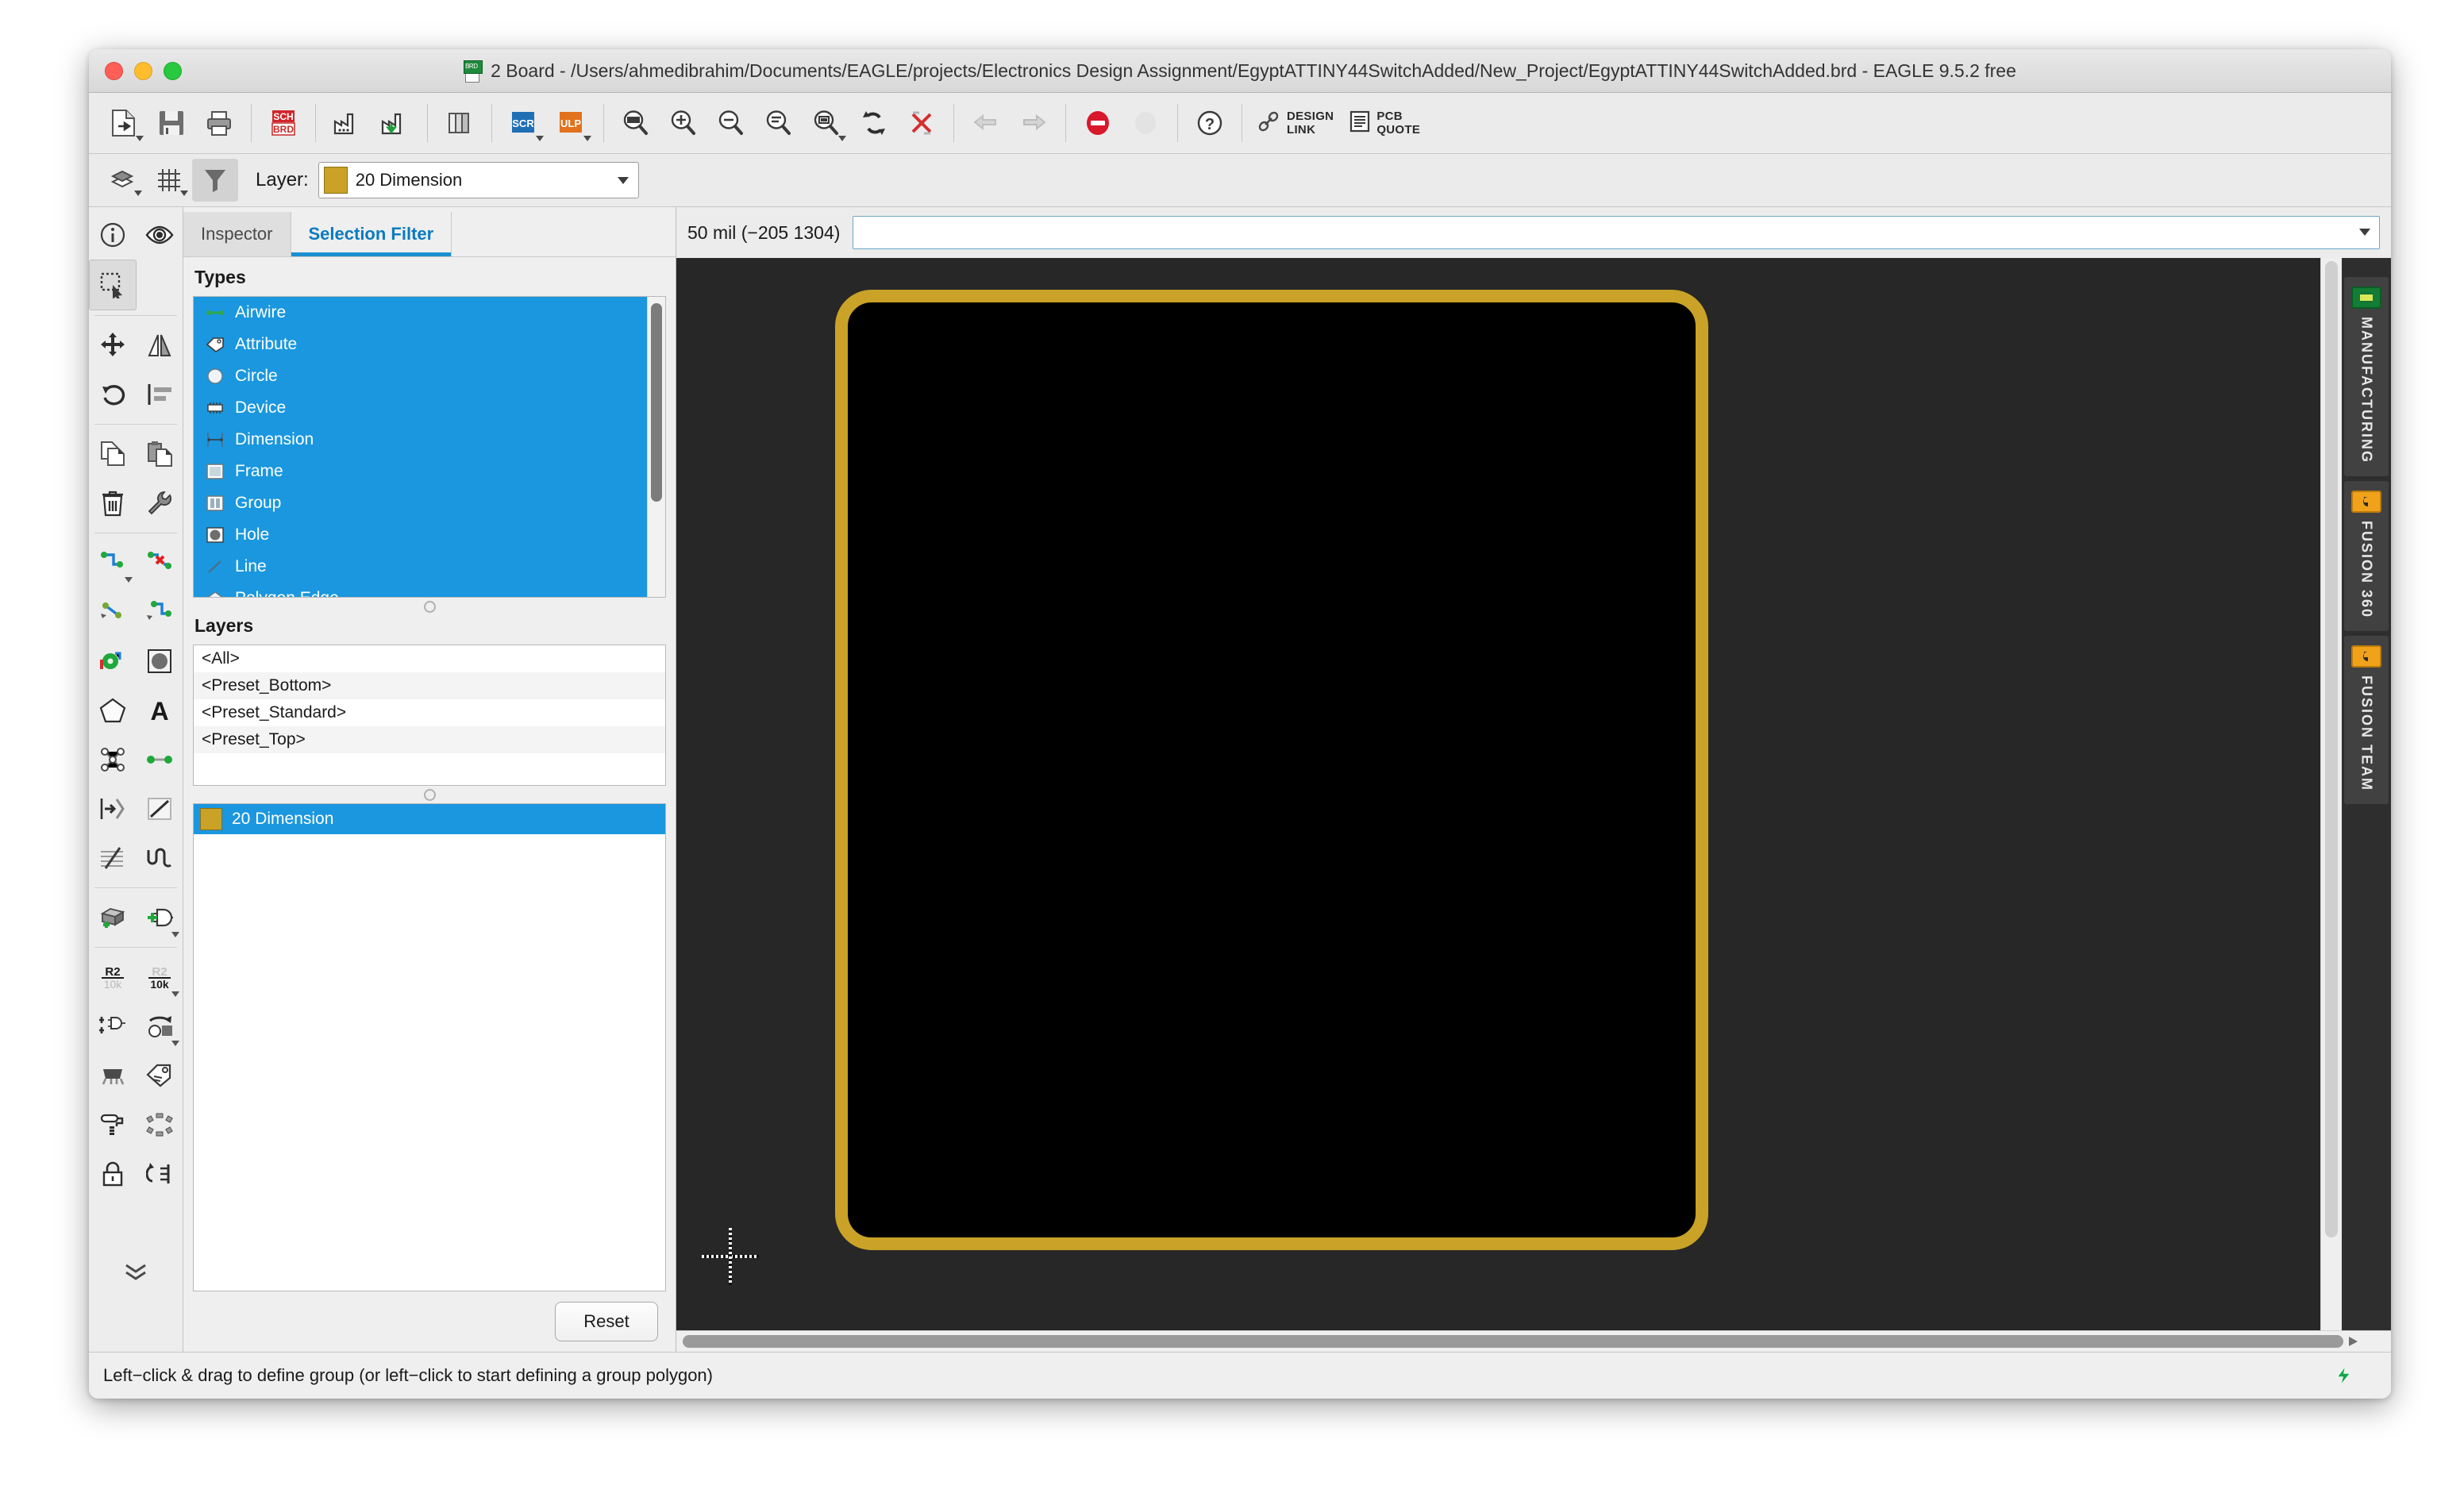 This screenshot has height=1497, width=2464. What do you see at coordinates (371, 234) in the screenshot?
I see `tab-selection-filter: Selection Filter` at bounding box center [371, 234].